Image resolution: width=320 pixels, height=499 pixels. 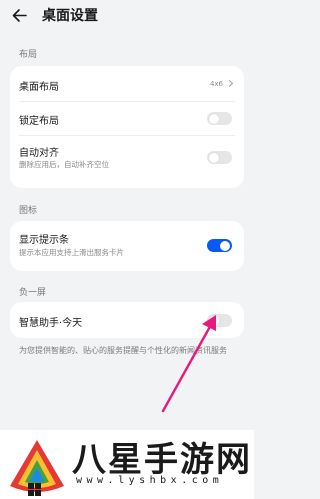 I want to click on chevron-right-icon, so click(x=229, y=83).